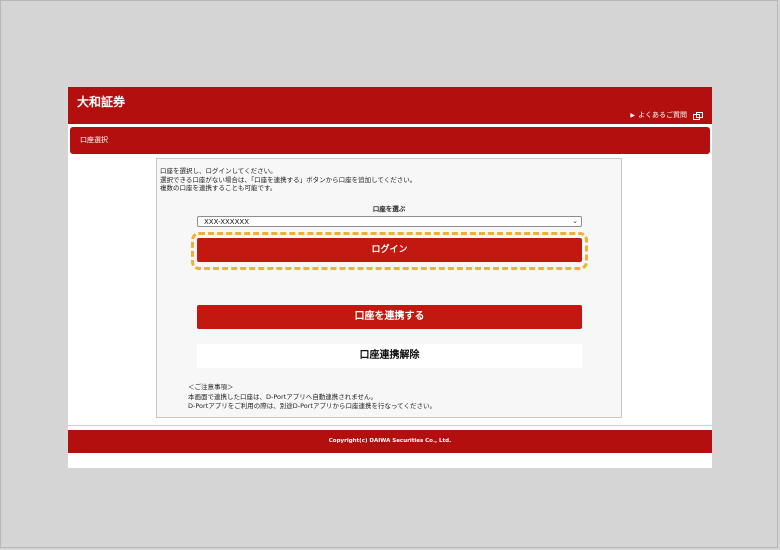  What do you see at coordinates (389, 221) in the screenshot?
I see `account-select: XXX-XXXXXX ⌄` at bounding box center [389, 221].